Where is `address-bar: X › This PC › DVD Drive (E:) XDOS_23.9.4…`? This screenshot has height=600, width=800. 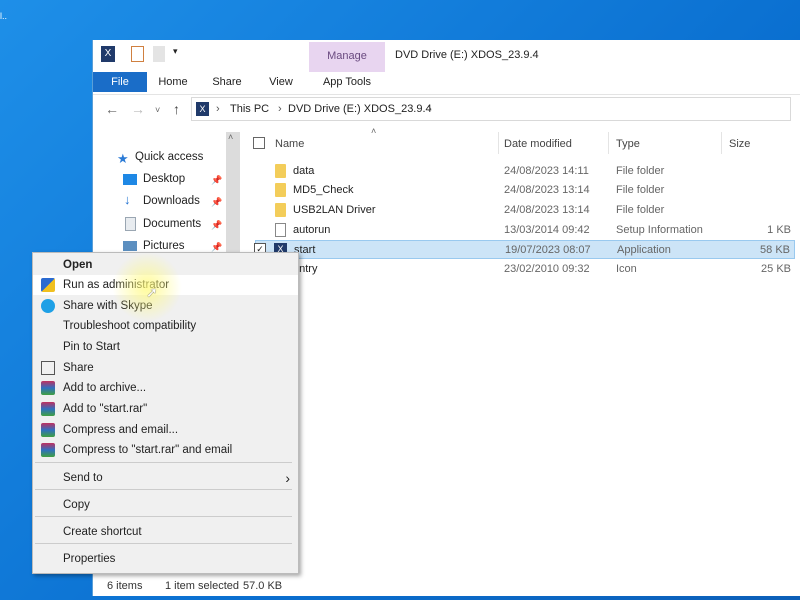 address-bar: X › This PC › DVD Drive (E:) XDOS_23.9.4… is located at coordinates (491, 109).